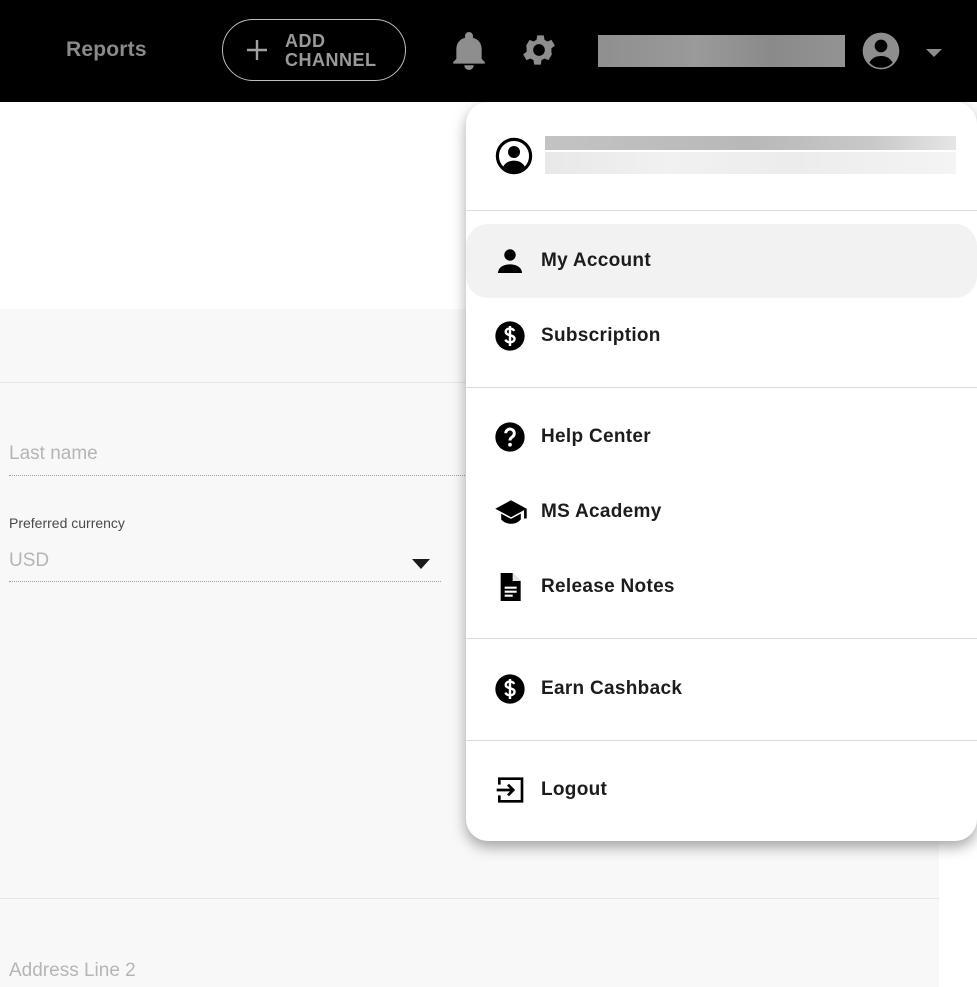 This screenshot has width=977, height=987. What do you see at coordinates (721, 512) in the screenshot?
I see `menu-item-ms-academy: MS Academy` at bounding box center [721, 512].